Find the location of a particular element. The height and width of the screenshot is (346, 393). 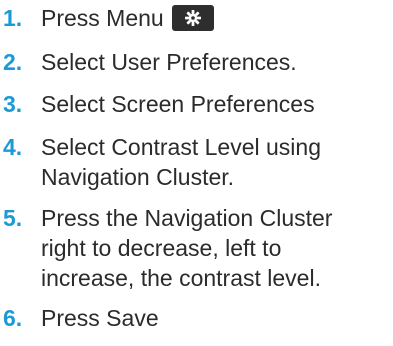

step-text: Select Screen Preferences is located at coordinates (217, 104).